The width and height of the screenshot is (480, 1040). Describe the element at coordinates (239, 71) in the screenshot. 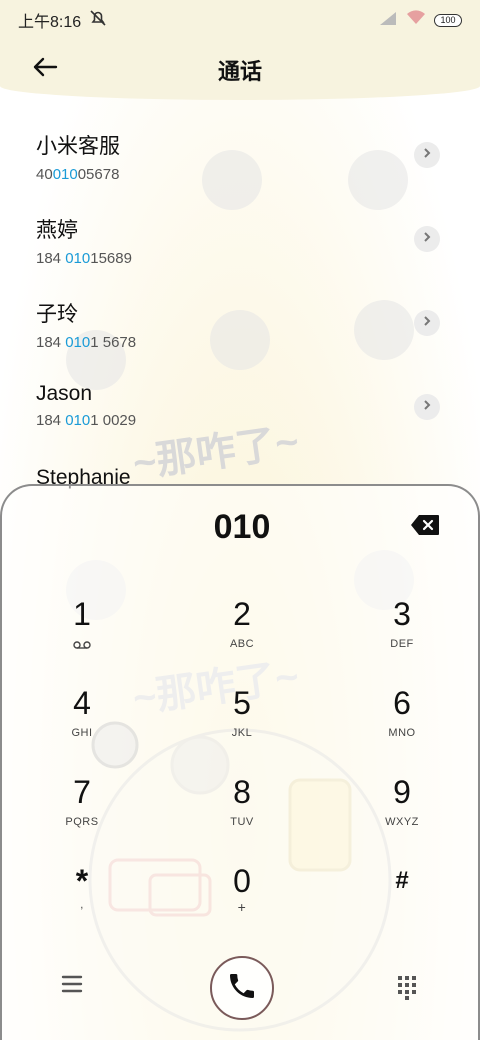

I see `page-title: 通话` at that location.